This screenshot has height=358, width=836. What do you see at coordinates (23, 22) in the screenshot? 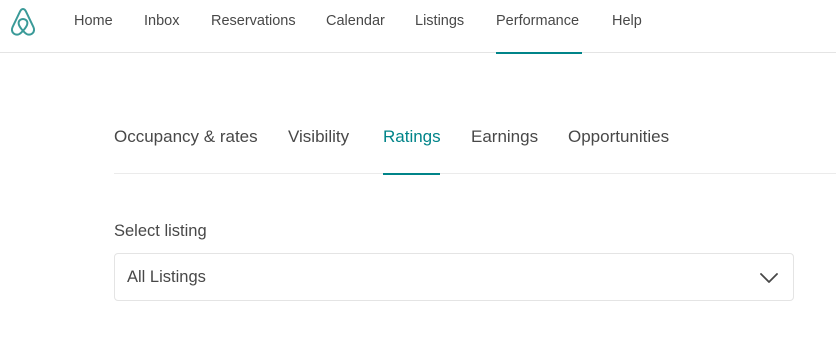
I see `airbnb-logo-icon` at bounding box center [23, 22].